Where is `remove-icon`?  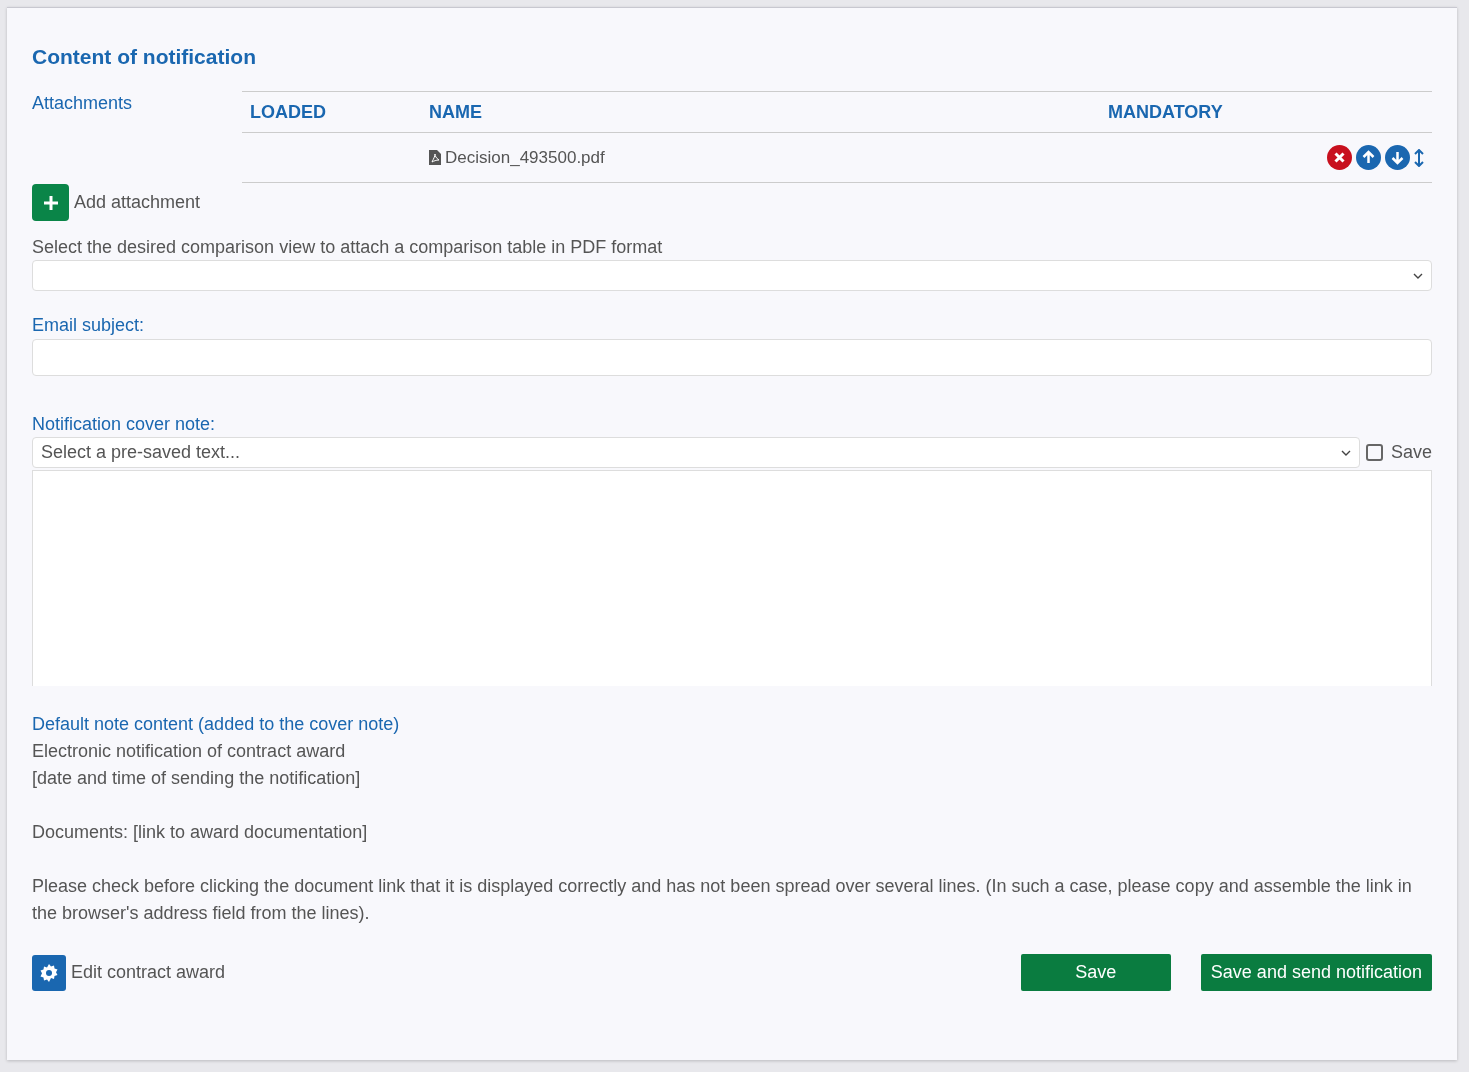
remove-icon is located at coordinates (1339, 157).